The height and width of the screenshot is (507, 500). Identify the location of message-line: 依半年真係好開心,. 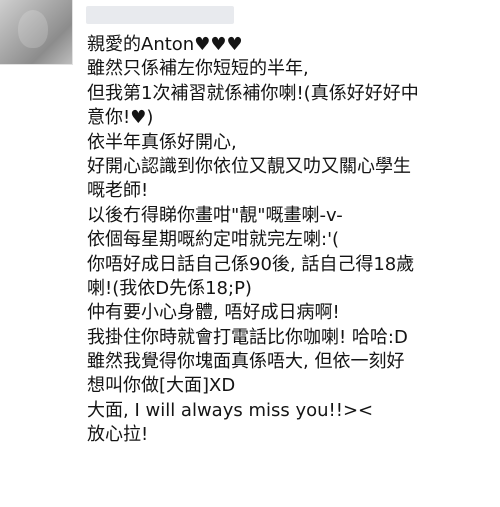
(162, 142).